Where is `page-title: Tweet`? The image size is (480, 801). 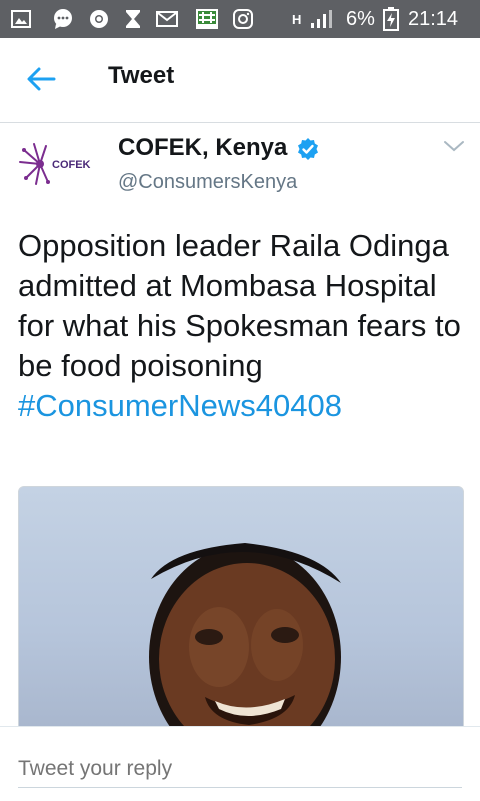 page-title: Tweet is located at coordinates (141, 75).